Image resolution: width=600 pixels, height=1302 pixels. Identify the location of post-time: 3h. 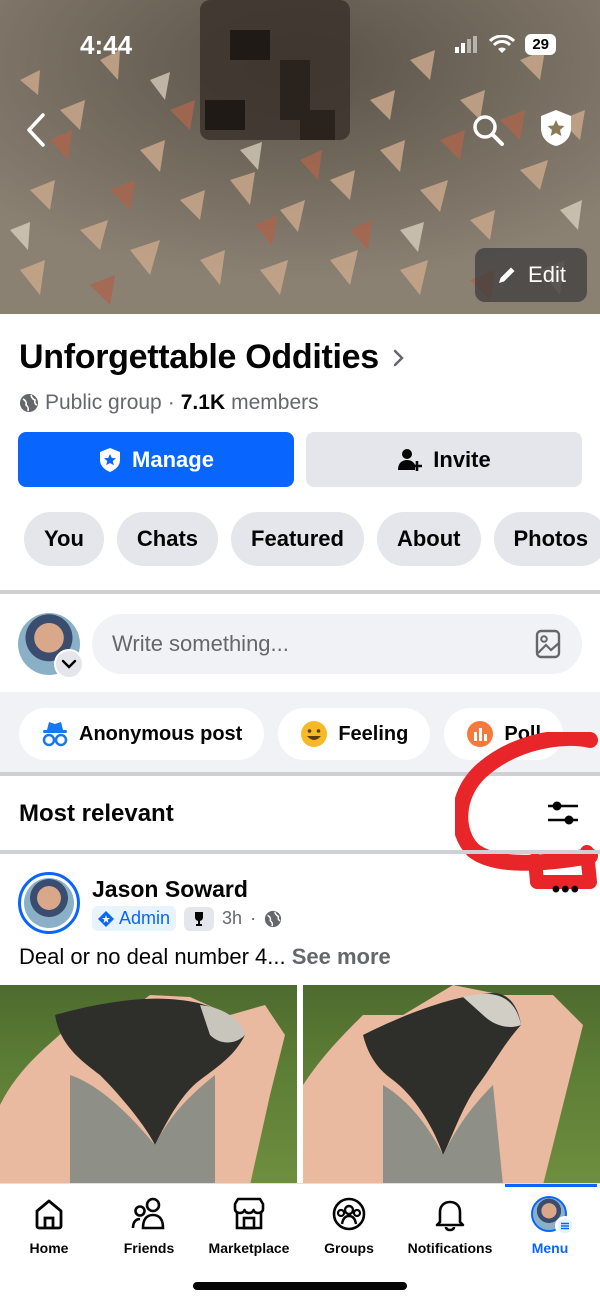
(232, 918).